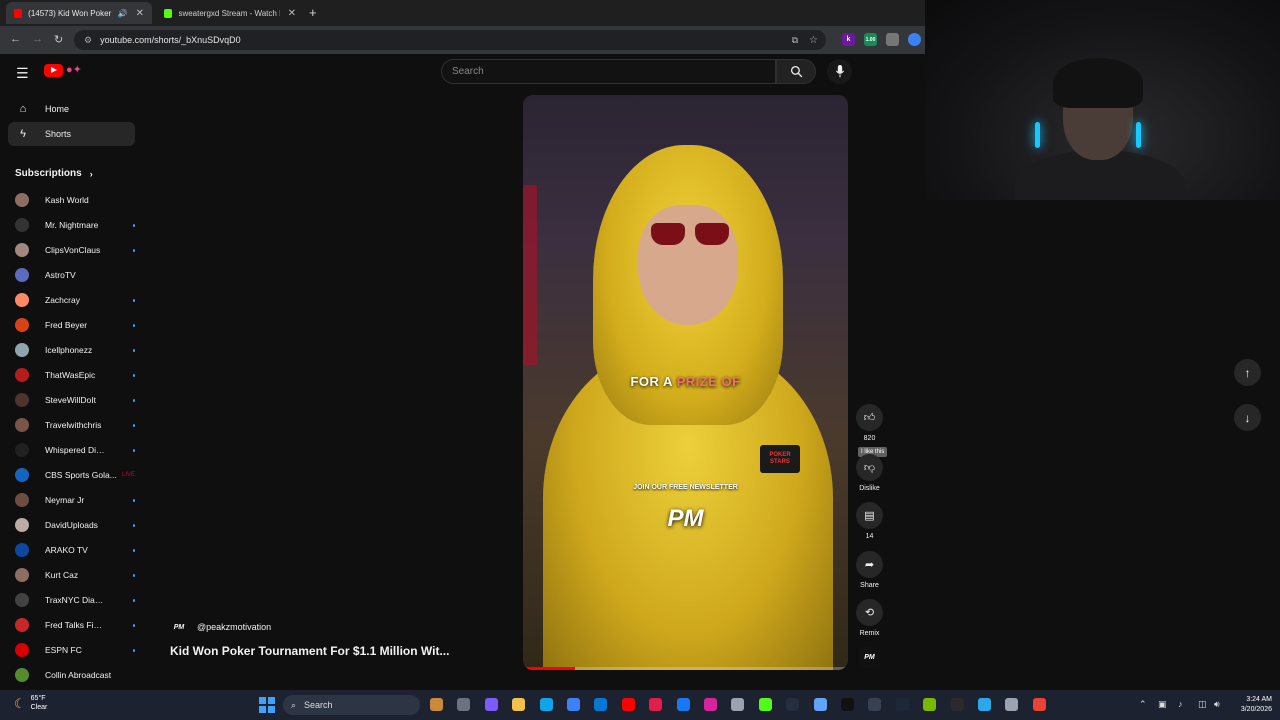  Describe the element at coordinates (656, 704) in the screenshot. I see `app-red-icon` at that location.